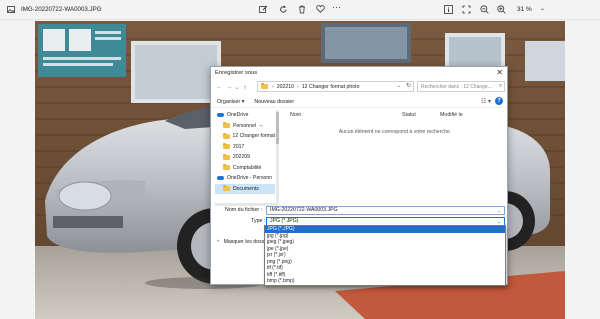 Image resolution: width=600 pixels, height=319 pixels. Describe the element at coordinates (395, 117) in the screenshot. I see `file-list-header: Nom Statut Modifié le` at that location.